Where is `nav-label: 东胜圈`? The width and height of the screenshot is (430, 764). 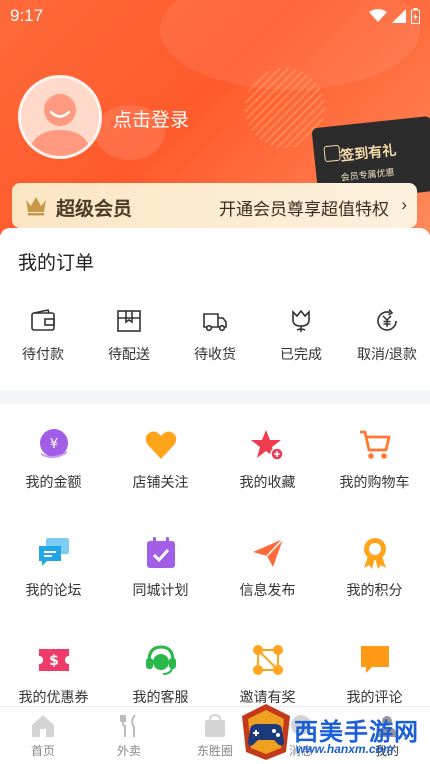 nav-label: 东胜圈 is located at coordinates (214, 751).